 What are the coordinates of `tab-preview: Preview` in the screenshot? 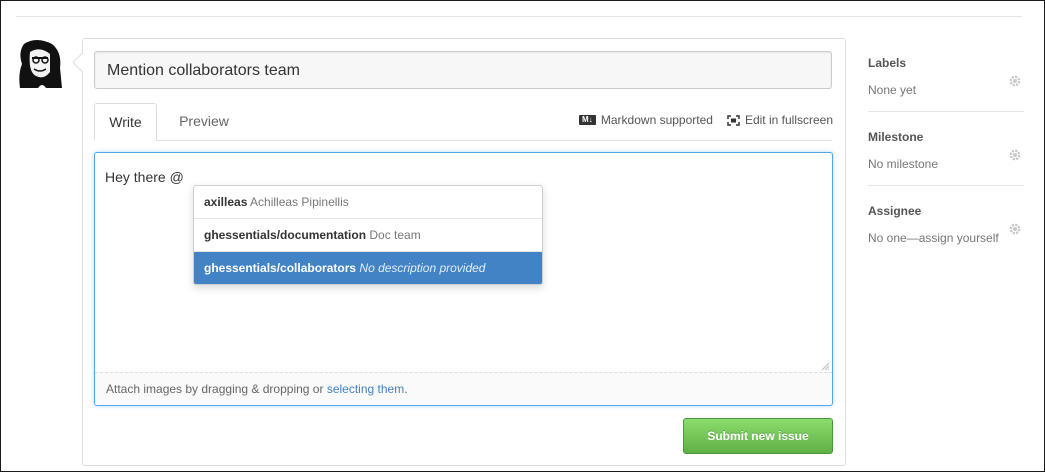 It's located at (204, 122).